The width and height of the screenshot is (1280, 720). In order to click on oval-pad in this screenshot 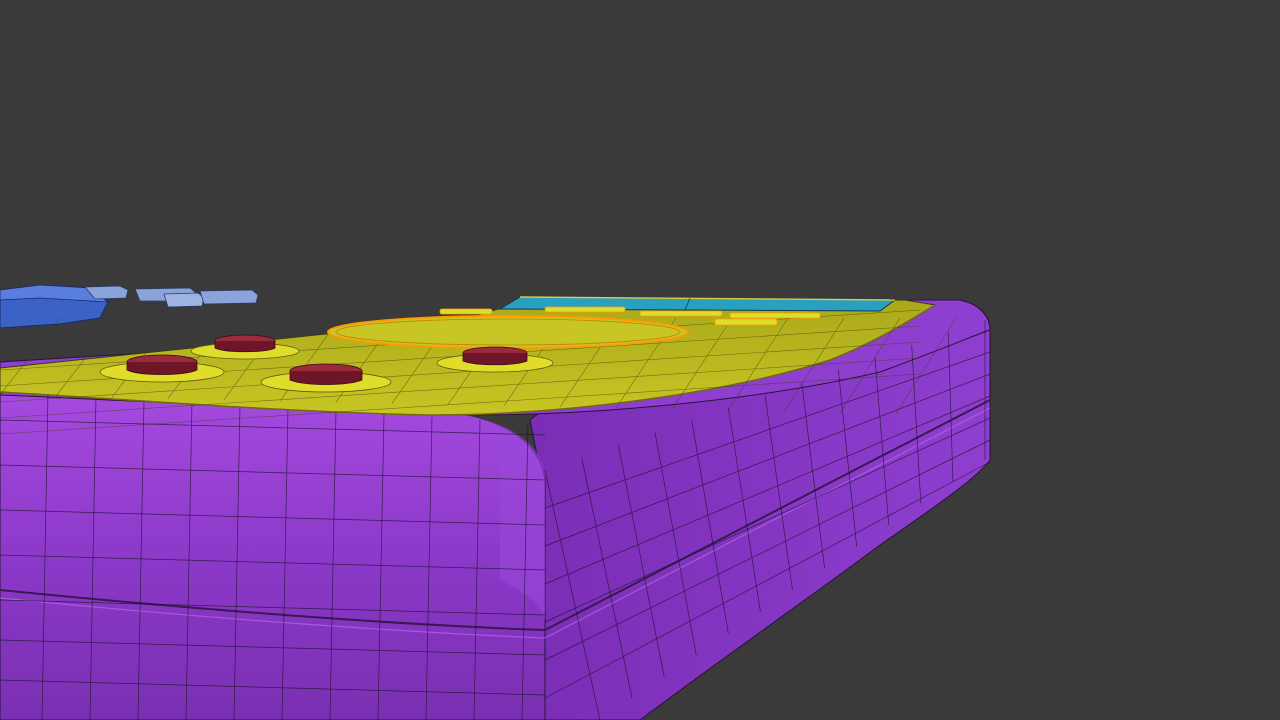, I will do `click(508, 332)`.